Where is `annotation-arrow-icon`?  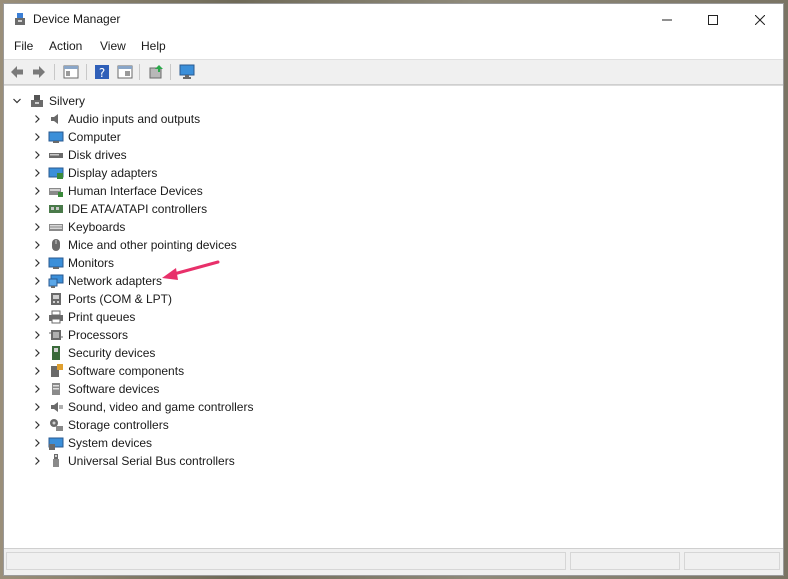
annotation-arrow-icon is located at coordinates (191, 270).